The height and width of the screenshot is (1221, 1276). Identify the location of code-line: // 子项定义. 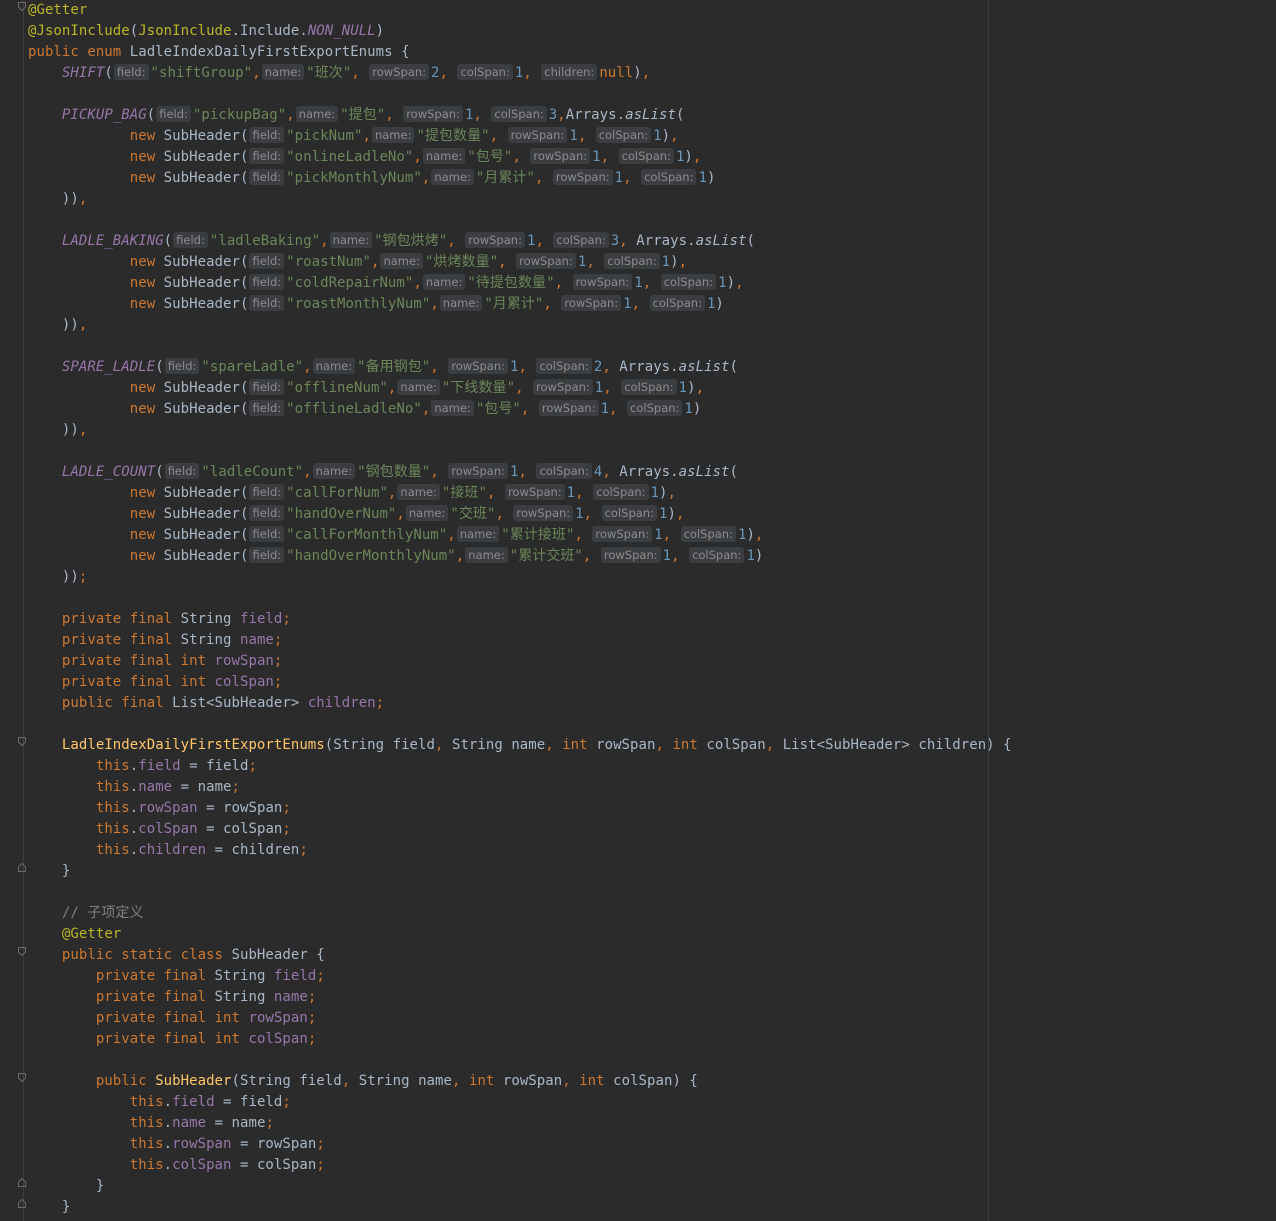
(520, 913).